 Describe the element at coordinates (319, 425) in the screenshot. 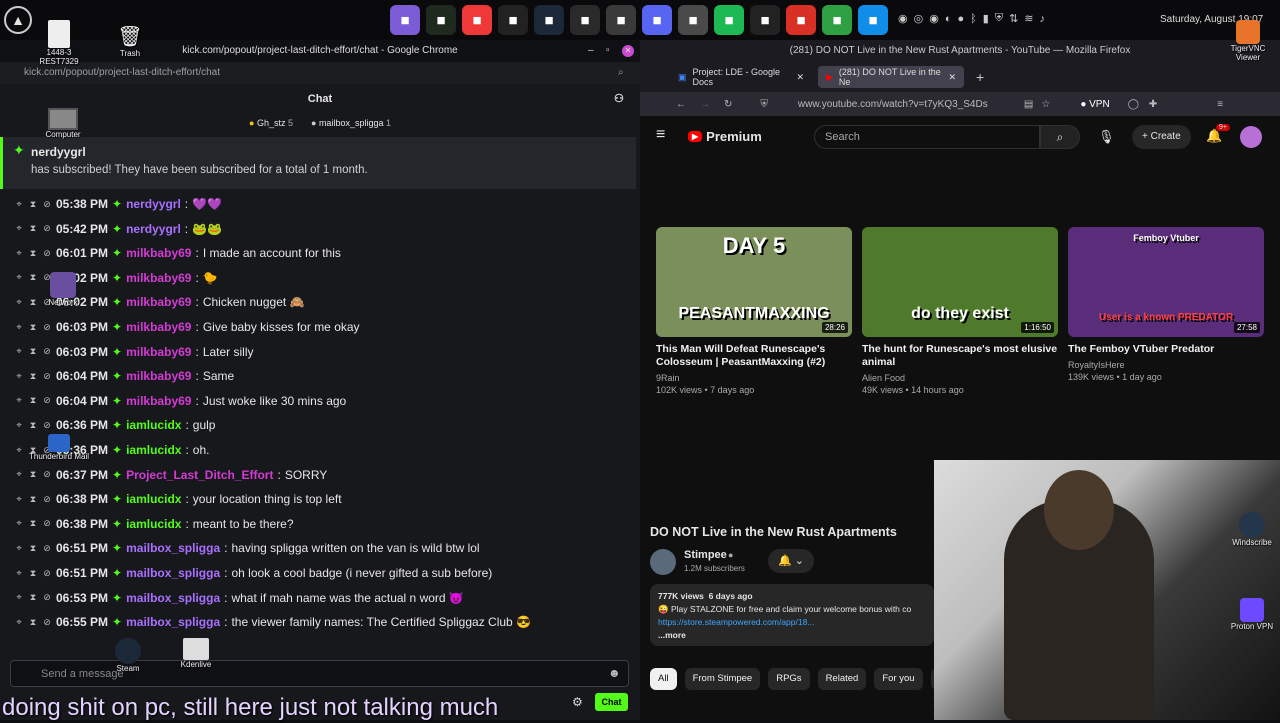

I see `chat-message: ⌖ ⧗ ⊘ 06:36 PM ✦ iamlucidx: gulp` at that location.